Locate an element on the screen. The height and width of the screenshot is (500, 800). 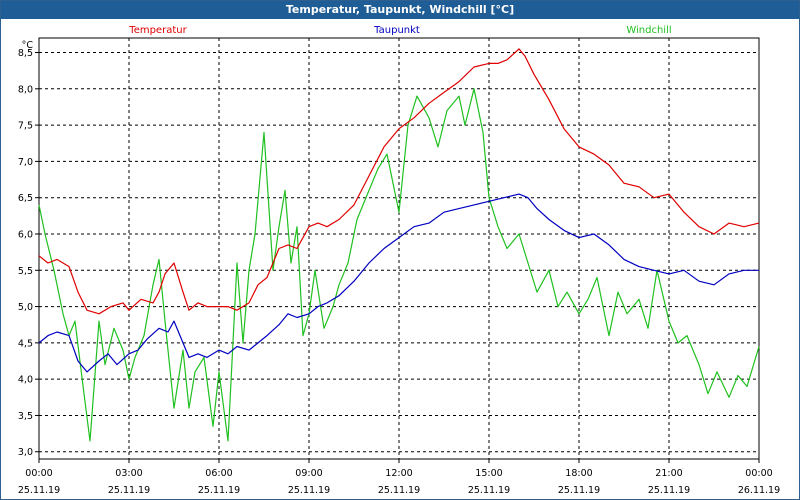
x-tick-time-label: 12:00 is located at coordinates (398, 473).